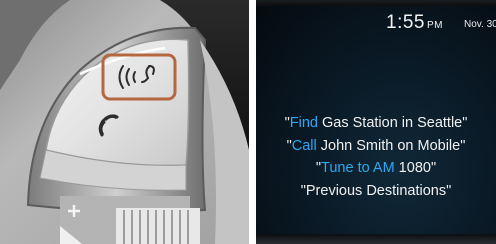 Image resolution: width=496 pixels, height=244 pixels. What do you see at coordinates (376, 239) in the screenshot?
I see `screen-bezel-bottom` at bounding box center [376, 239].